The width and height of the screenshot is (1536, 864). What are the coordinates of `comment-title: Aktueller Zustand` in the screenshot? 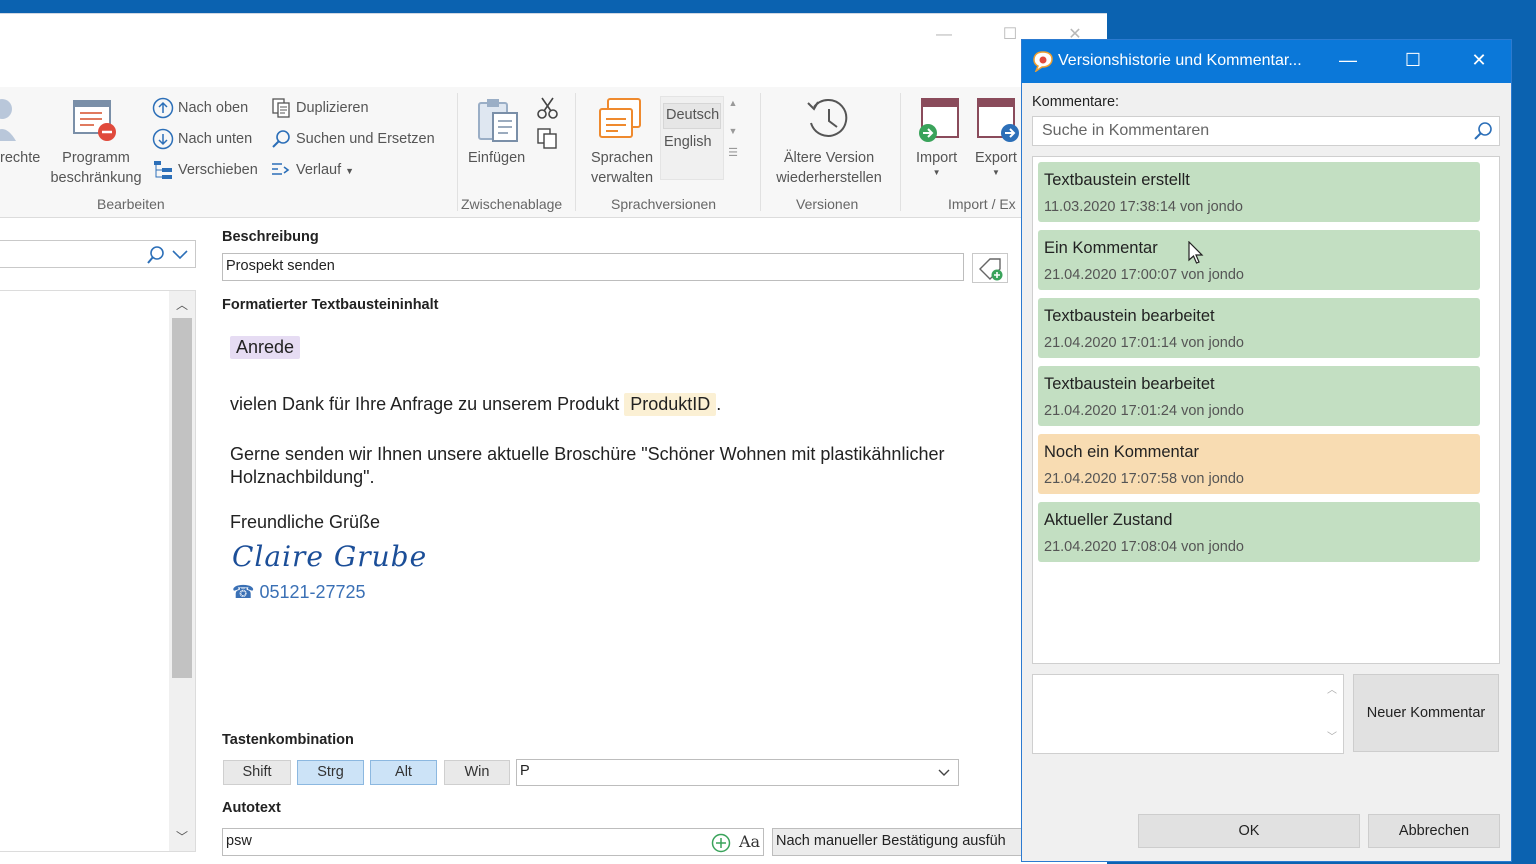 It's located at (1108, 520).